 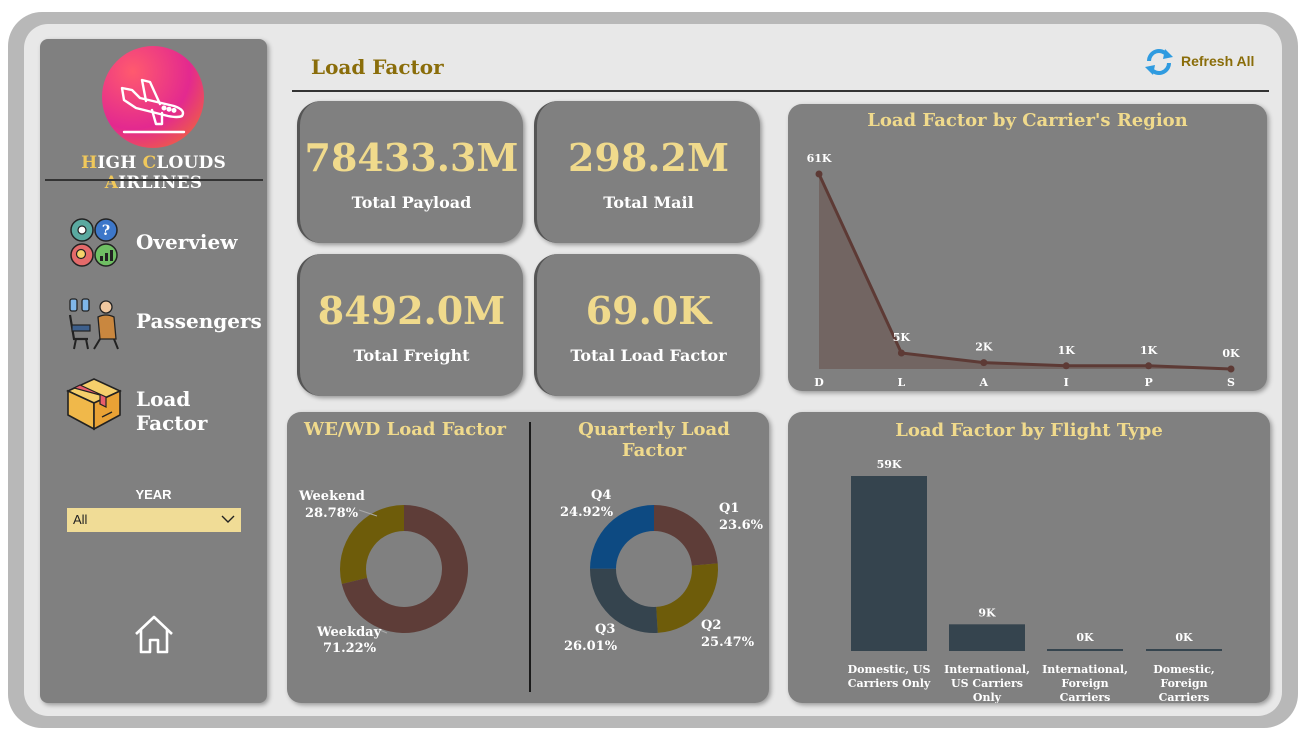 I want to click on package-box-icon, so click(x=94, y=404).